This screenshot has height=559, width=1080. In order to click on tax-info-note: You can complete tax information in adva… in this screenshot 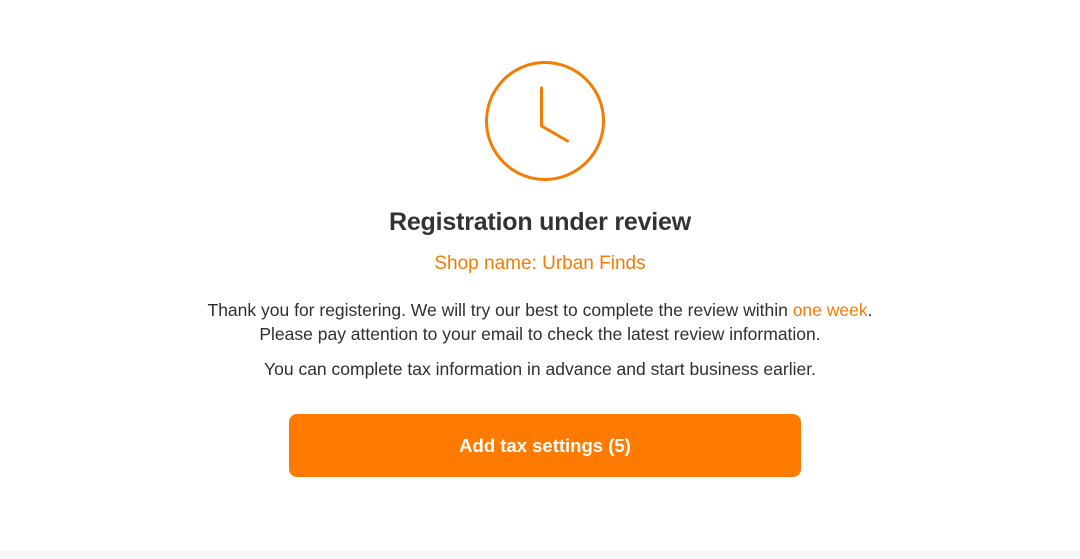, I will do `click(540, 369)`.